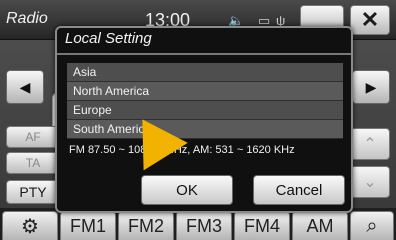  I want to click on ok-button: OK, so click(187, 190).